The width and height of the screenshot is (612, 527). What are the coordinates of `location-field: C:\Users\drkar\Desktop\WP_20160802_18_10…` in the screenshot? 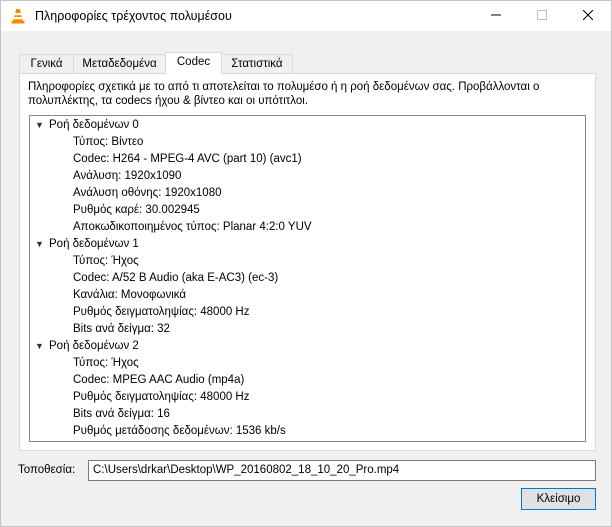 It's located at (342, 470).